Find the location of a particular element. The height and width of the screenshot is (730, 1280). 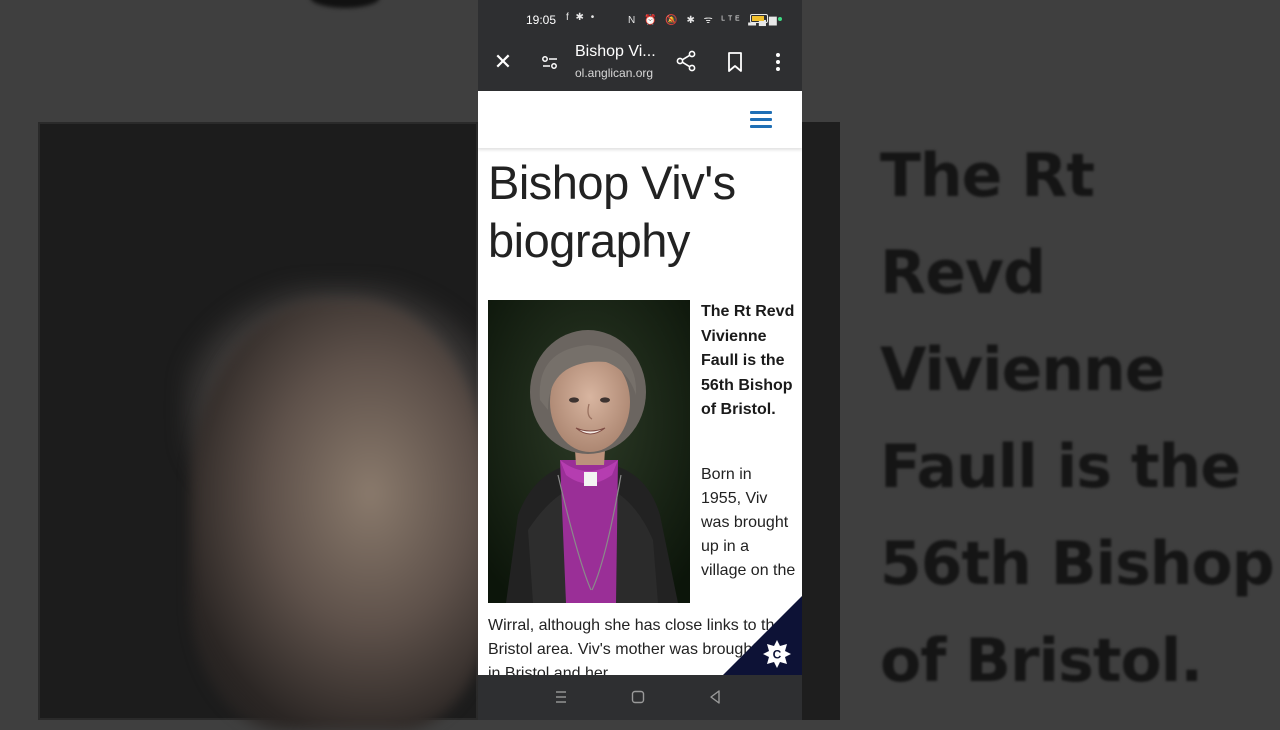

battery-level is located at coordinates (758, 18).